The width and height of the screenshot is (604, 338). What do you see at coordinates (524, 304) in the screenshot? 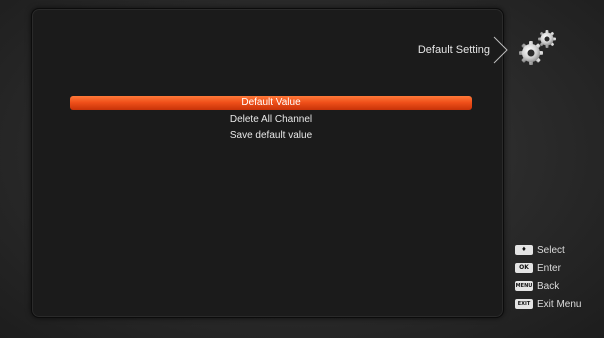
I see `exit-key-icon: EXIT` at bounding box center [524, 304].